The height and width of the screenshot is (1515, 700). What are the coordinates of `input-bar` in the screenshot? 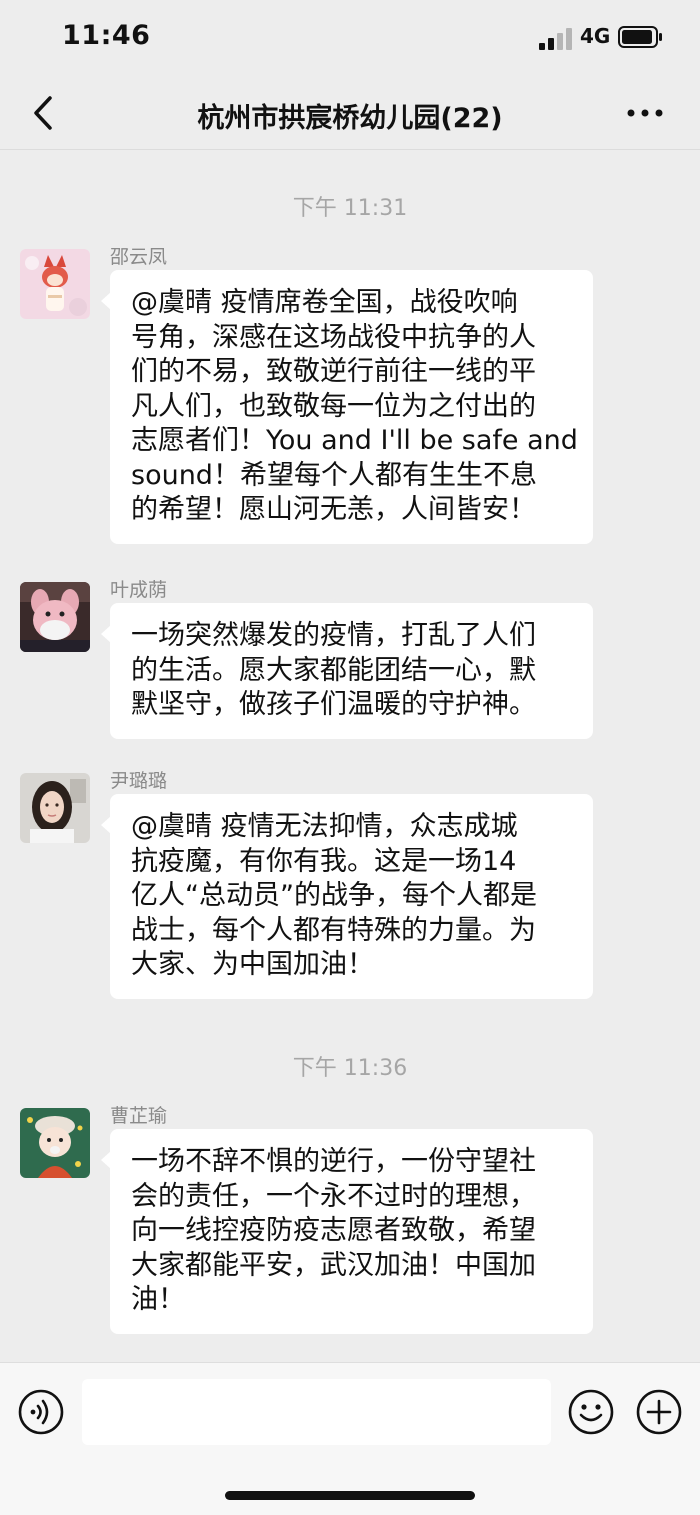 It's located at (350, 1438).